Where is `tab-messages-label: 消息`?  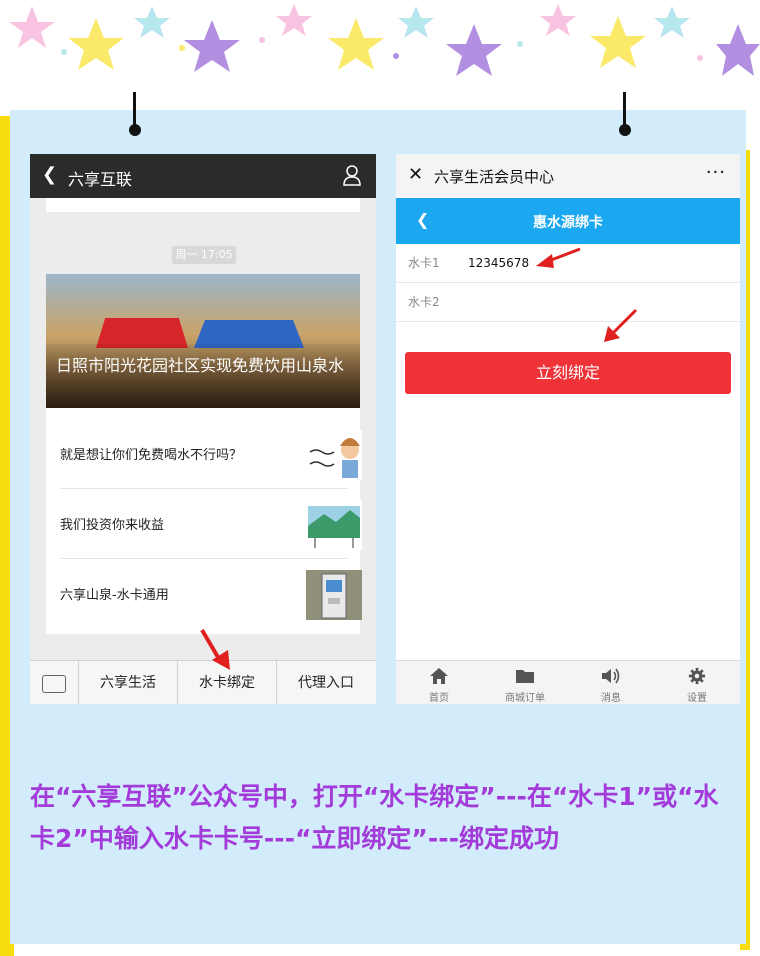 tab-messages-label: 消息 is located at coordinates (611, 698).